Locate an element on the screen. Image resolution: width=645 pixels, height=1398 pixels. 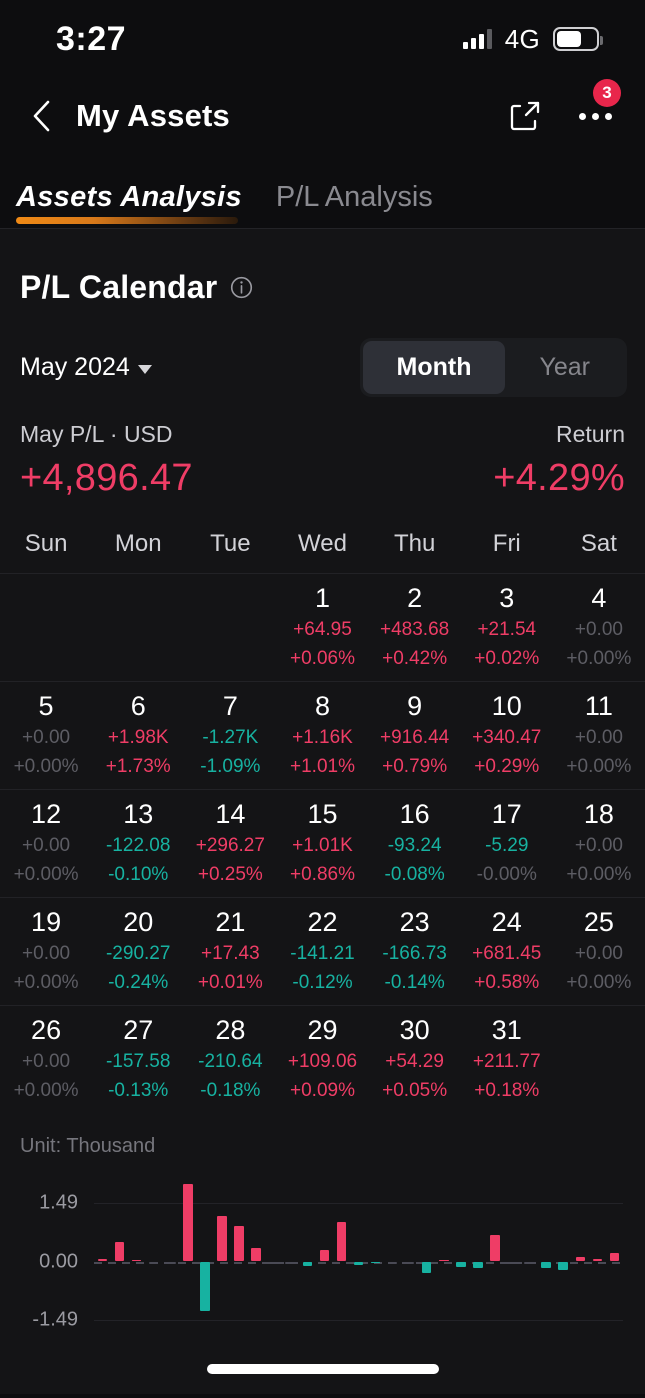
range-option-month: Month is located at coordinates (434, 367).